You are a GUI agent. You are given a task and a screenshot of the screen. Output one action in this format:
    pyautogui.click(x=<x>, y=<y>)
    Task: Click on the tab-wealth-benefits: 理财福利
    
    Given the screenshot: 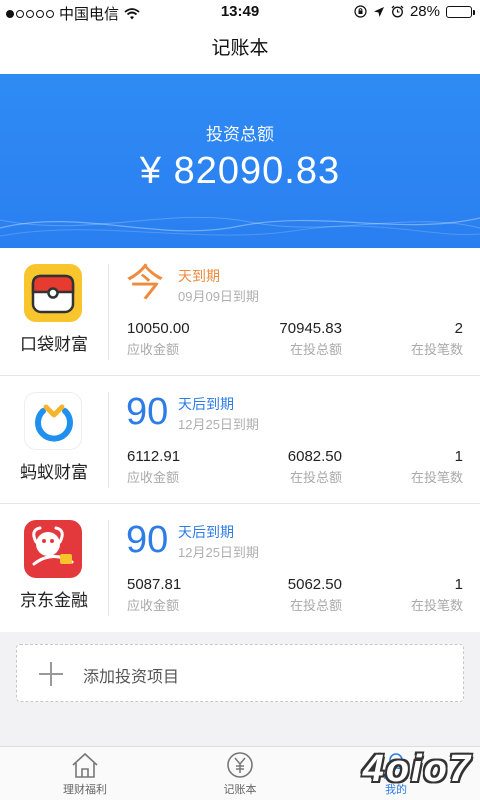 What is the action you would take?
    pyautogui.click(x=85, y=774)
    